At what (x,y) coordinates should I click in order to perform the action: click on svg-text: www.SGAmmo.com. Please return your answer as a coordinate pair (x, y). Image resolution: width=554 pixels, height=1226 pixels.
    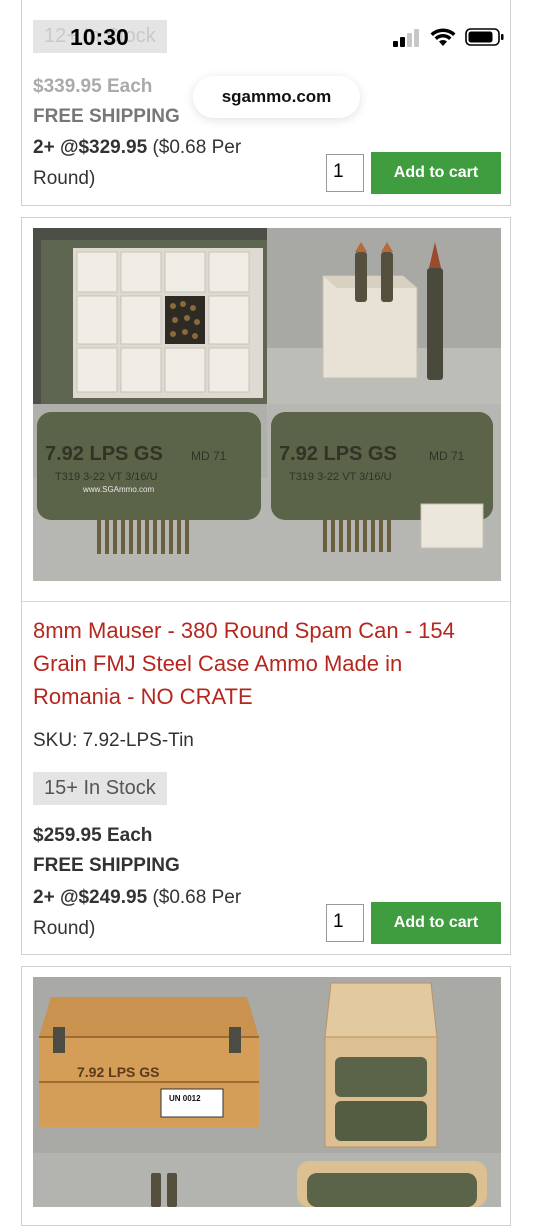
    Looking at the image, I should click on (118, 489).